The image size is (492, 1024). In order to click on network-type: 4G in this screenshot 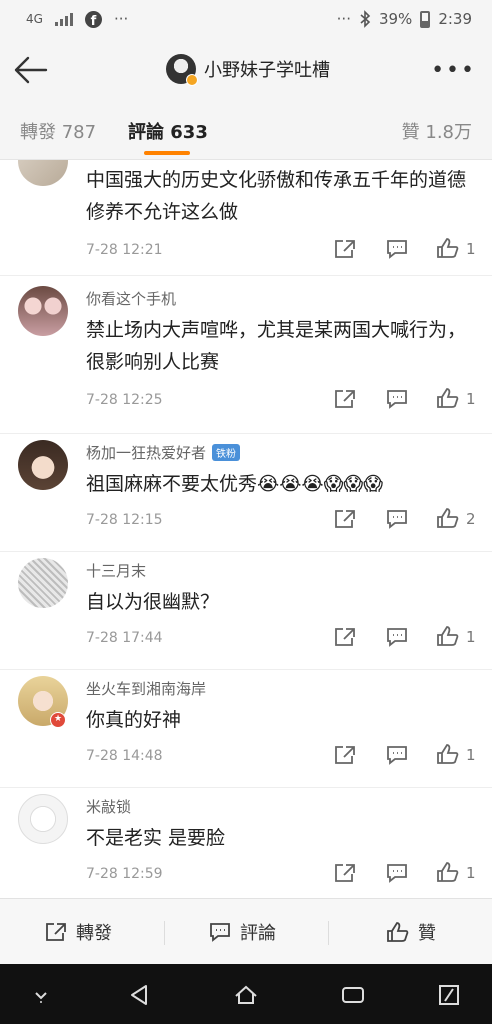, I will do `click(34, 19)`.